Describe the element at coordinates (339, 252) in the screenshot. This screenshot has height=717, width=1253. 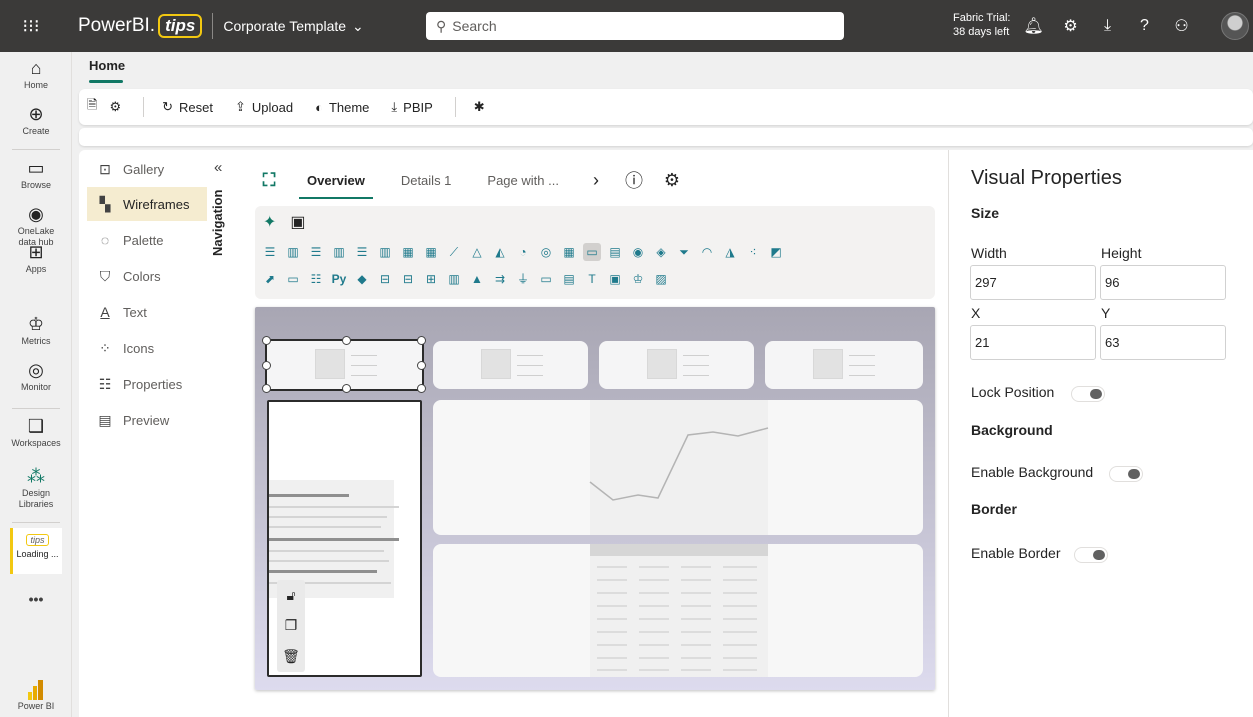
I see `clustered-column-icon: ▥` at that location.